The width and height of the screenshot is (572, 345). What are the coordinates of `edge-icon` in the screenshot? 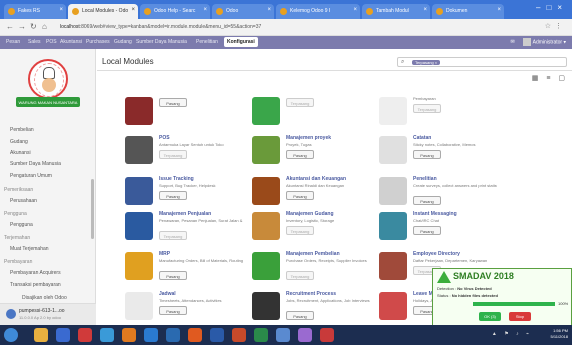 It's located at (173, 335).